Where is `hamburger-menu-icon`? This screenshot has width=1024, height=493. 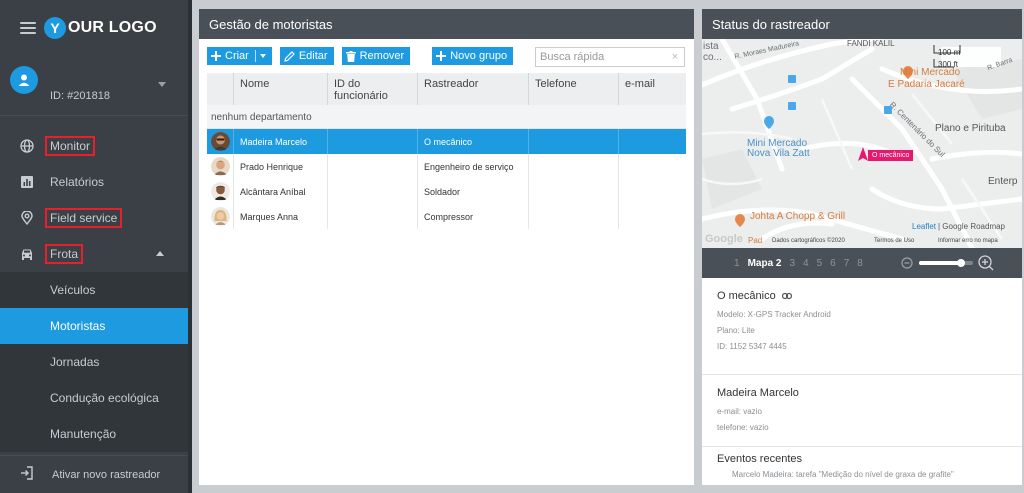
hamburger-menu-icon is located at coordinates (28, 28).